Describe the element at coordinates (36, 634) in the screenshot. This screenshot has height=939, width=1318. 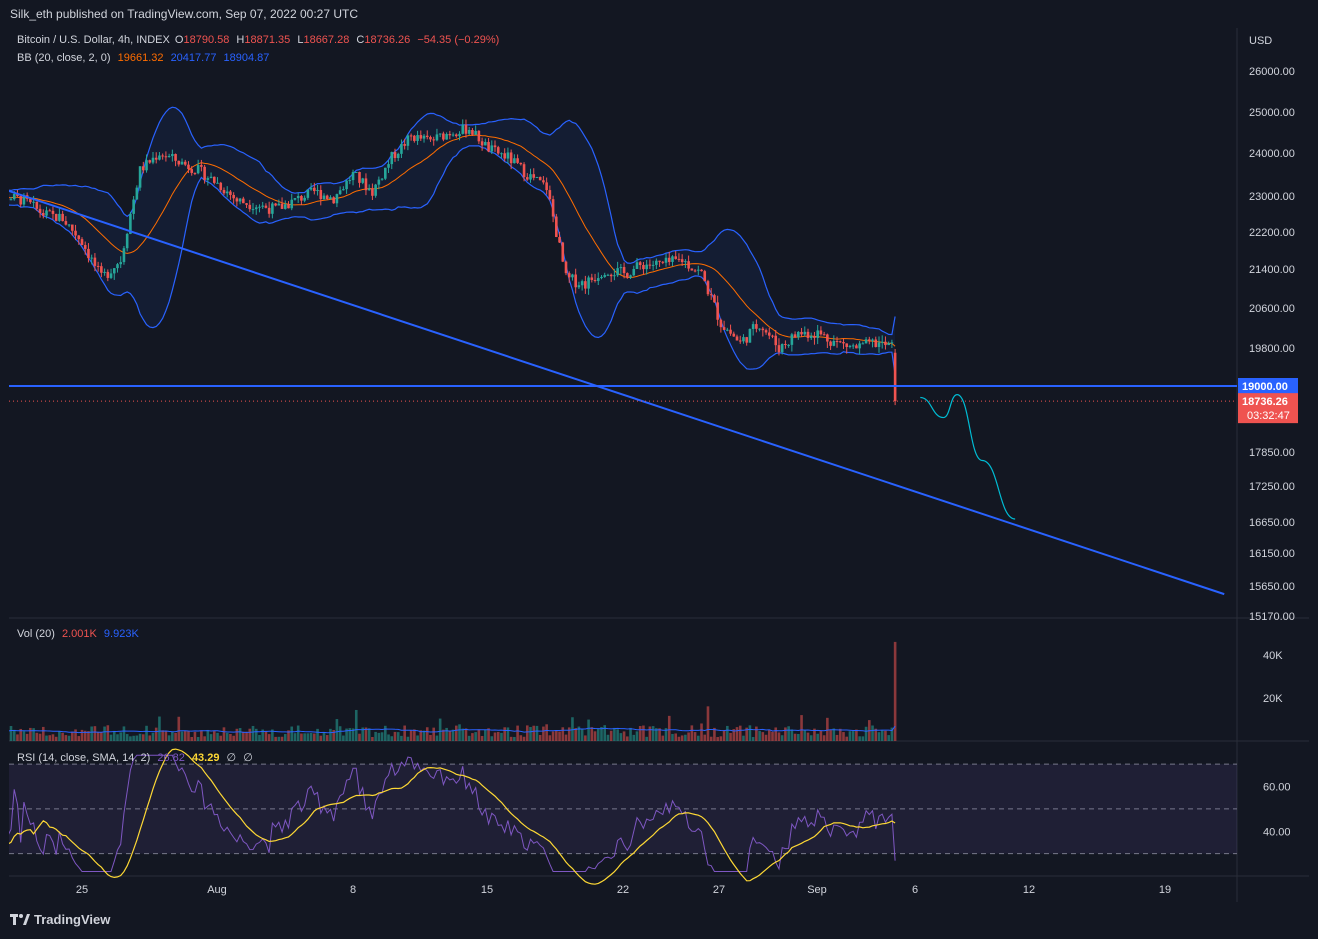
I see `vol-label: Vol (20)` at that location.